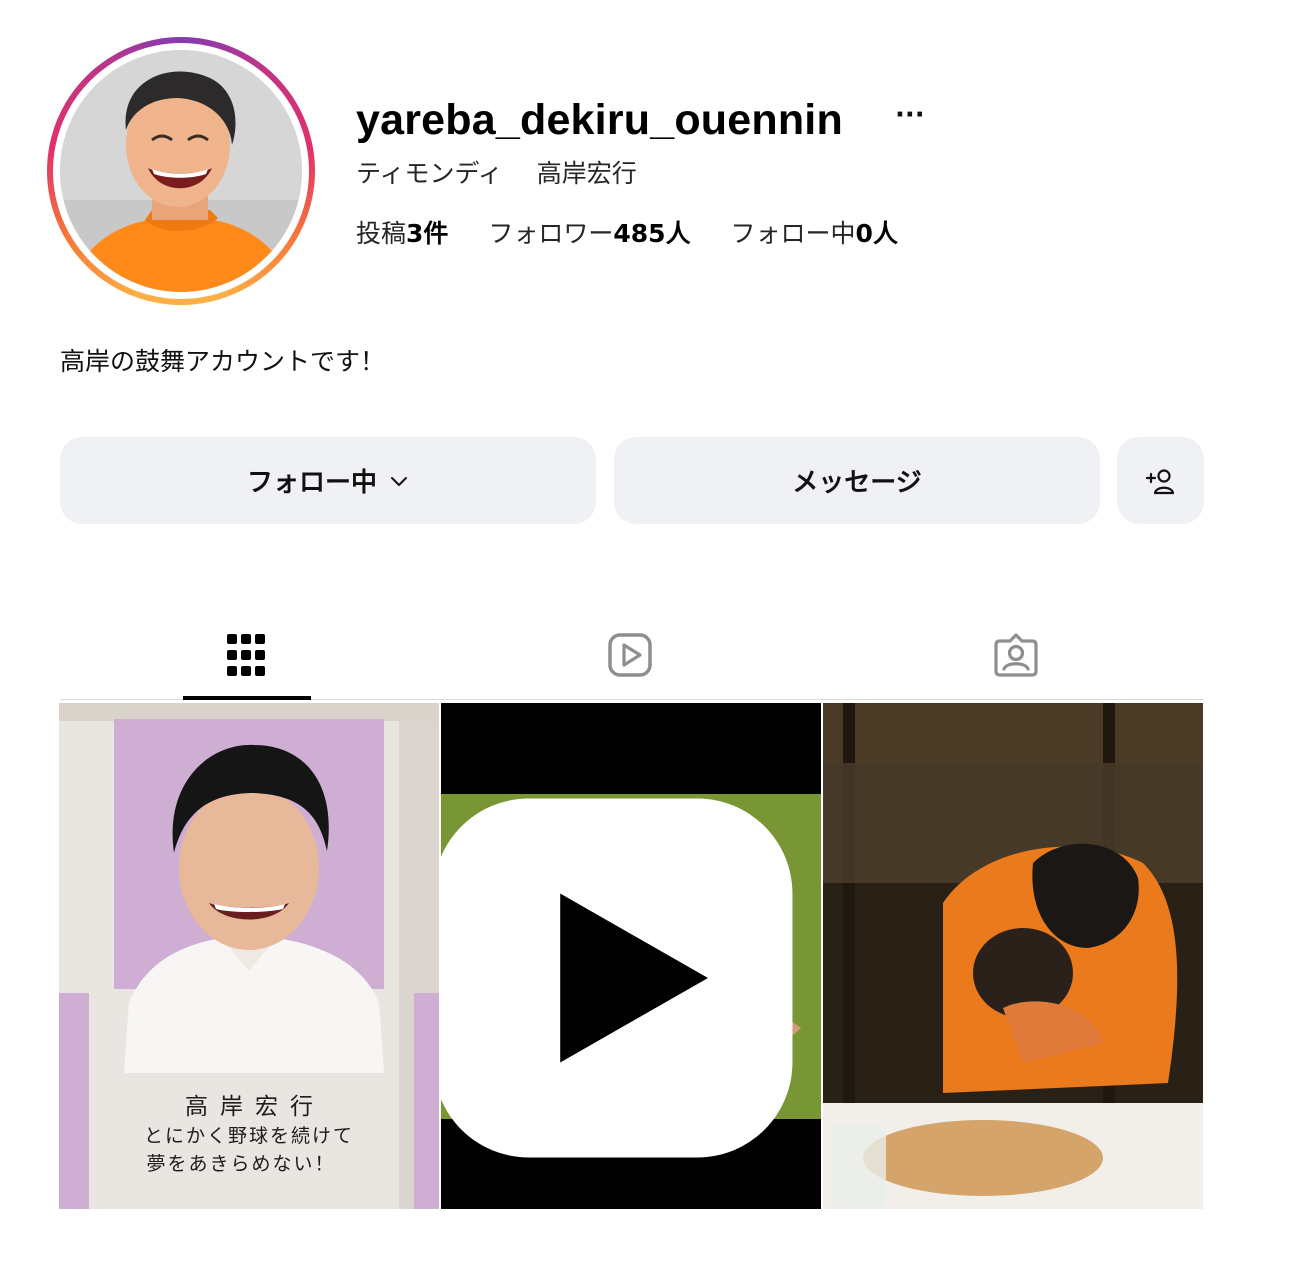 Image resolution: width=1294 pixels, height=1261 pixels. I want to click on tab-reels, so click(630, 655).